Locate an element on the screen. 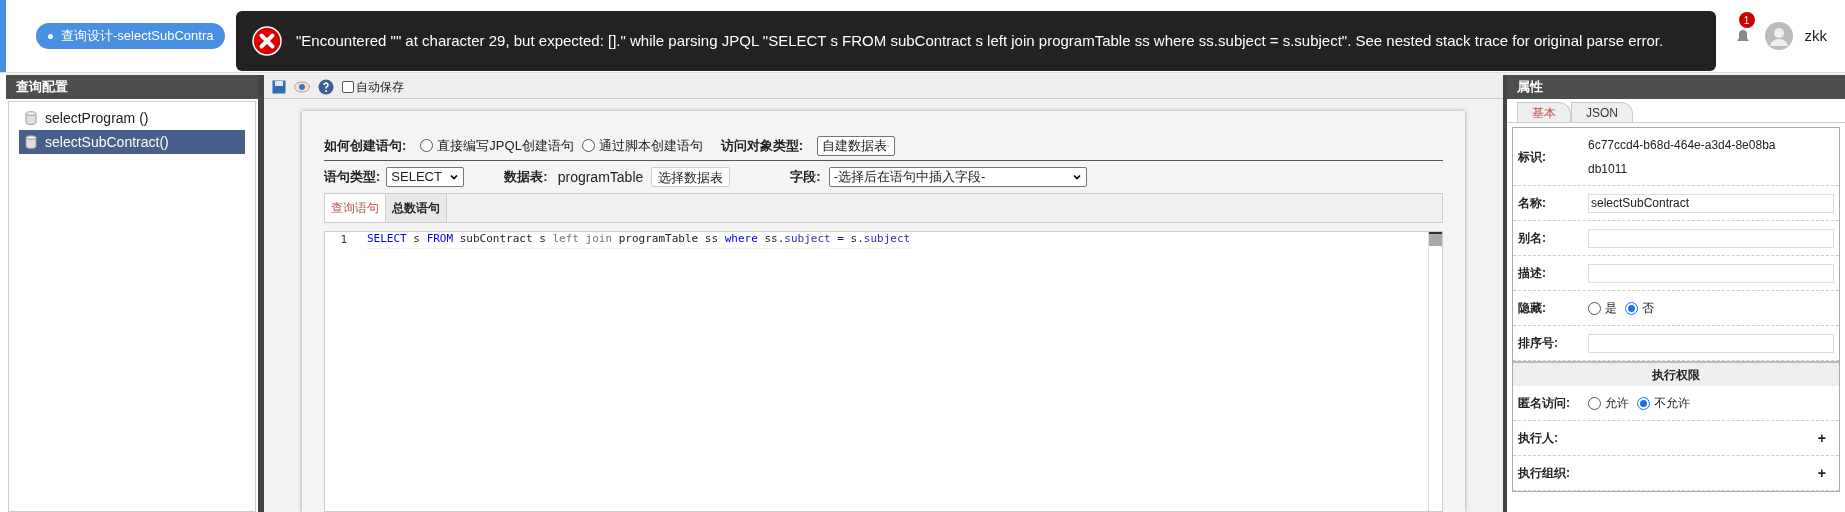  property-label: 匿名访问: is located at coordinates (1544, 403).